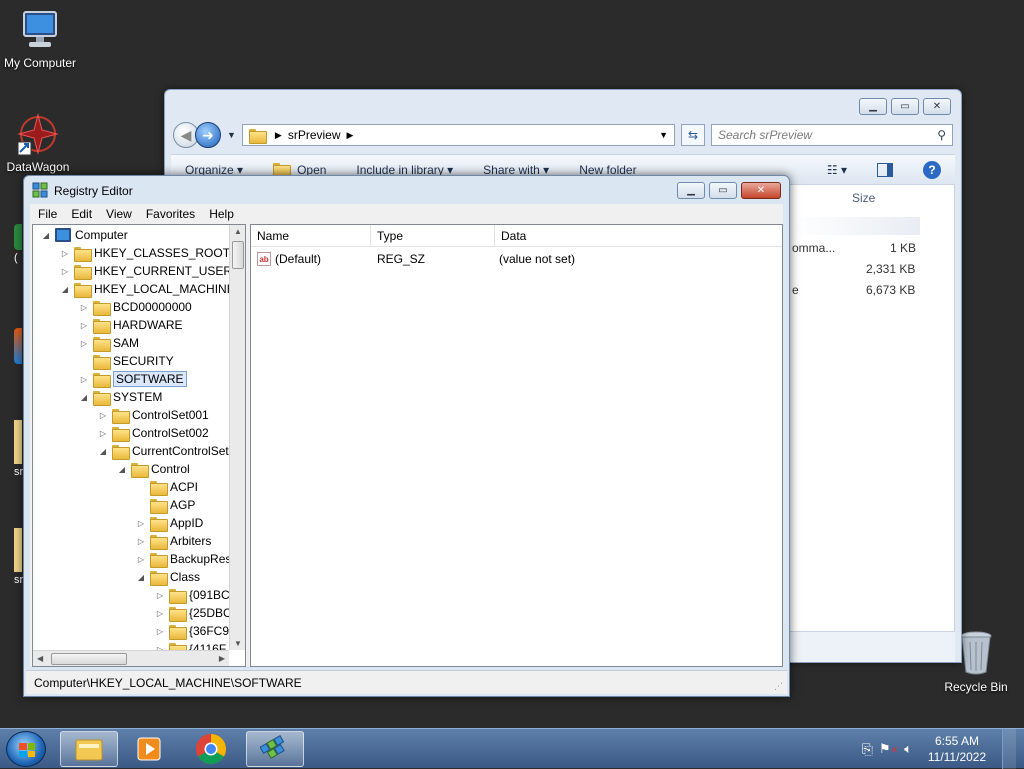 The image size is (1024, 769). I want to click on action-center-icon: ⚑✕, so click(888, 749).